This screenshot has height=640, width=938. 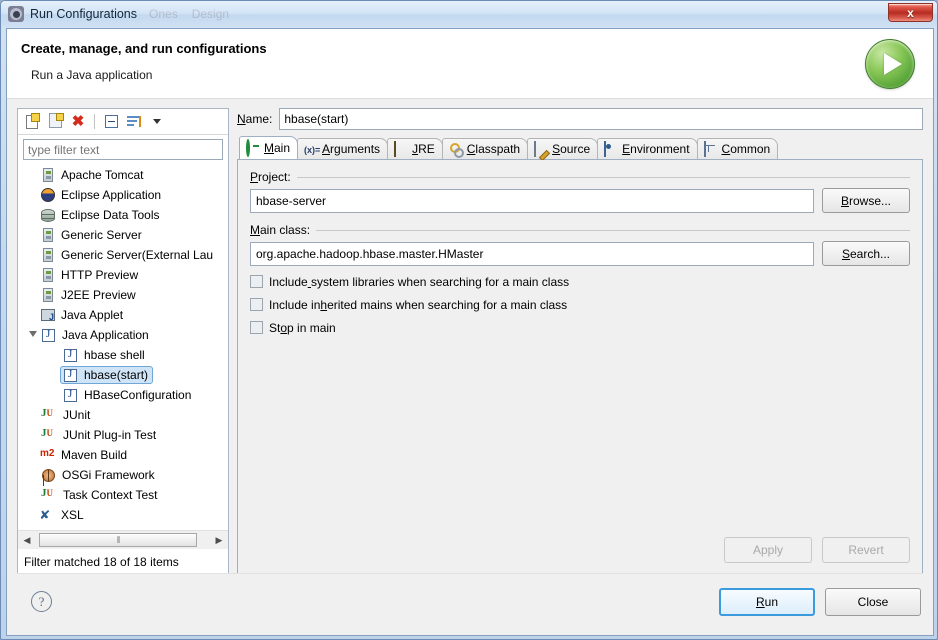 I want to click on delete-glyph: ✖, so click(x=78, y=121).